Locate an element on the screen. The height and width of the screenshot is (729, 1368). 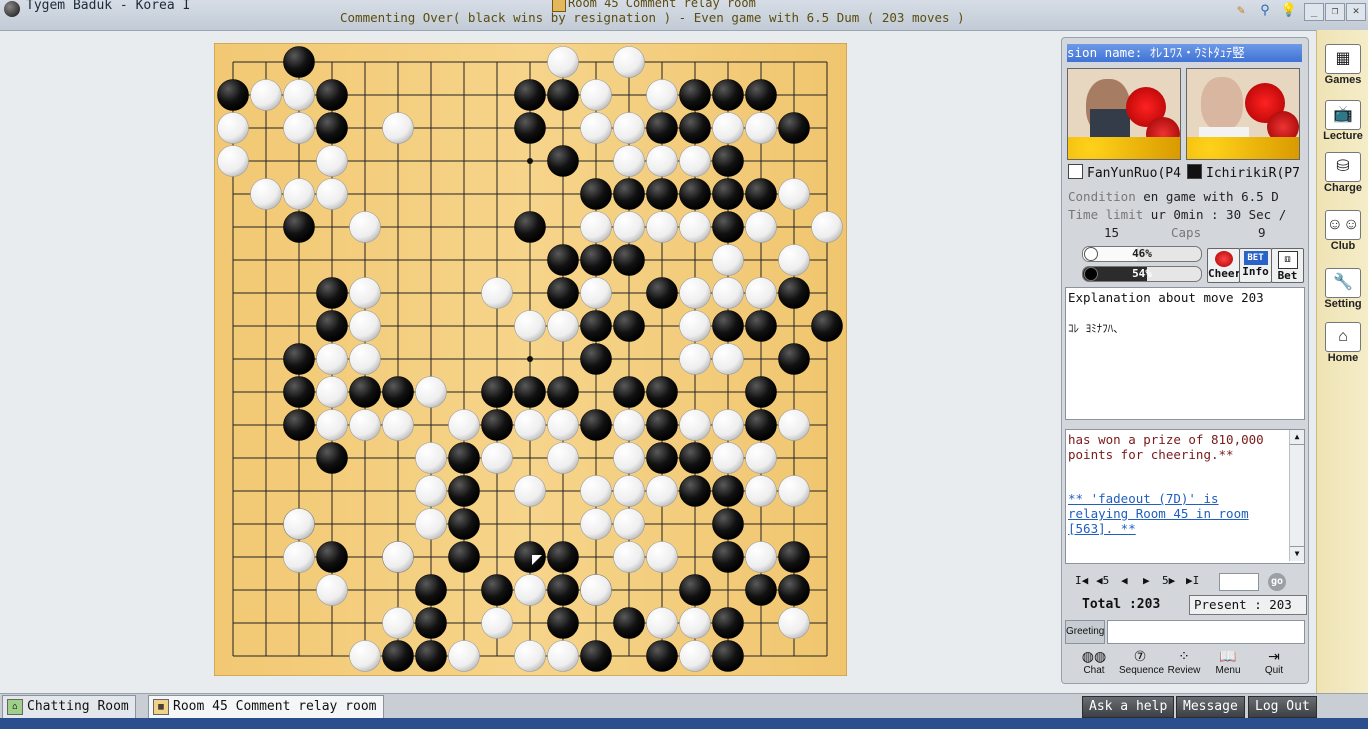
scroll-down-icon: ▼ is located at coordinates (1297, 553).